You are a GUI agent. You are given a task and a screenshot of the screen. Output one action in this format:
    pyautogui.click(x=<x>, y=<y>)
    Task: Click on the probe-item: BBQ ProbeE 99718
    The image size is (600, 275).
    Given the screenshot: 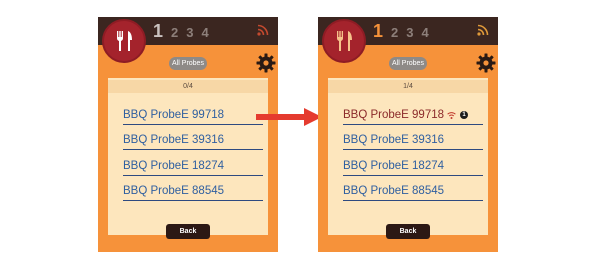 What is the action you would take?
    pyautogui.click(x=193, y=112)
    